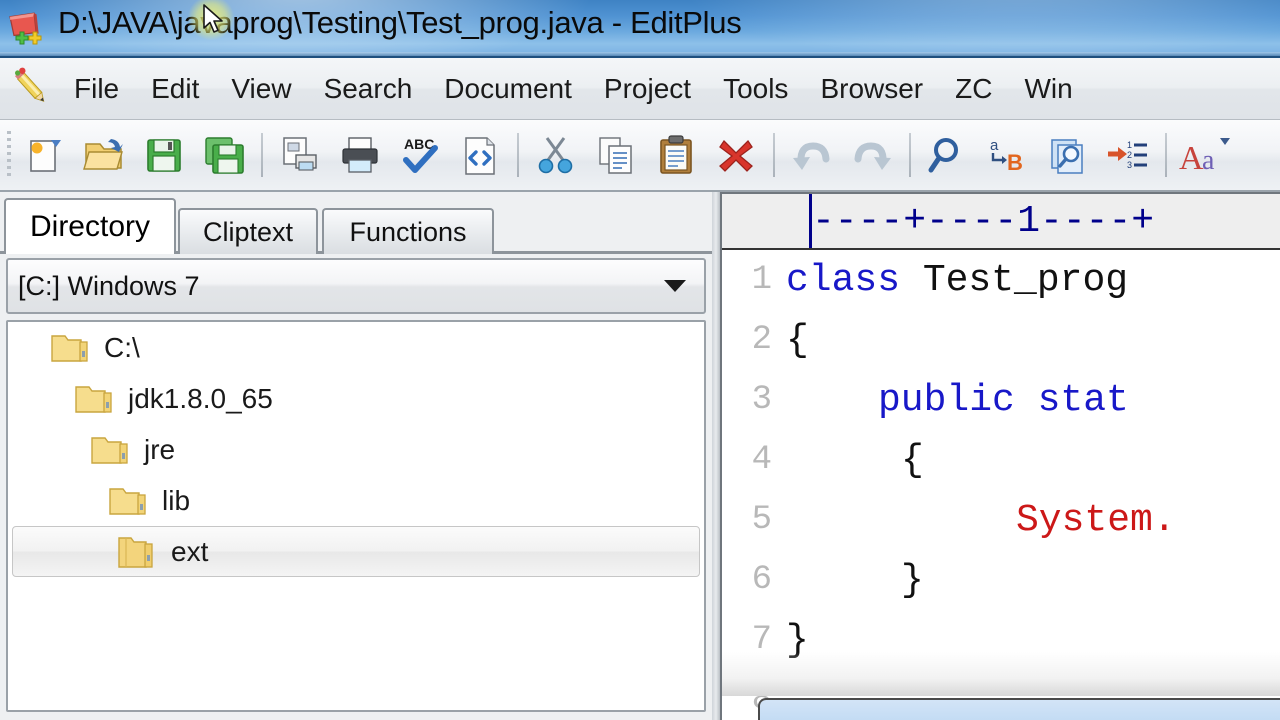 This screenshot has width=1280, height=720. What do you see at coordinates (356, 551) in the screenshot?
I see `tree-item-ext: ext` at bounding box center [356, 551].